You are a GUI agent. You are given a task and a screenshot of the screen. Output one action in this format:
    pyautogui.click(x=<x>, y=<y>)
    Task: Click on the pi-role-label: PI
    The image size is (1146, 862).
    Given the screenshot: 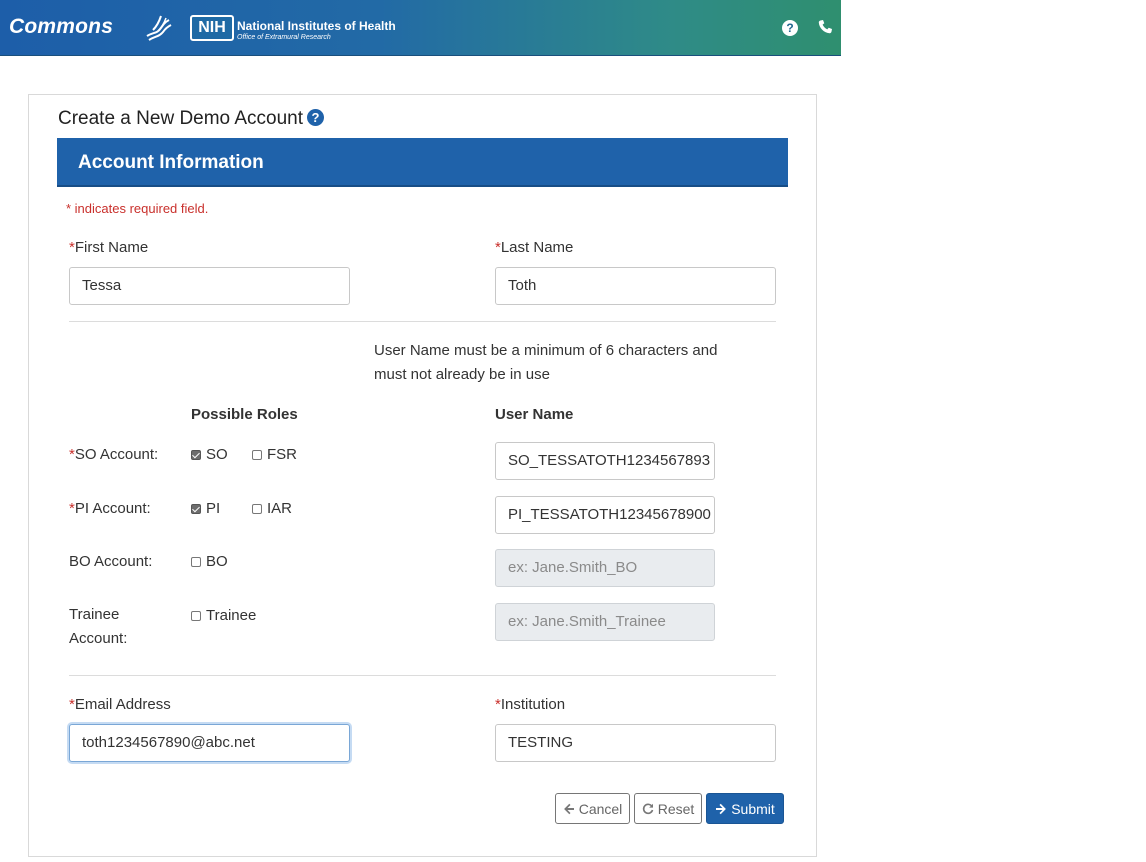 What is the action you would take?
    pyautogui.click(x=213, y=508)
    